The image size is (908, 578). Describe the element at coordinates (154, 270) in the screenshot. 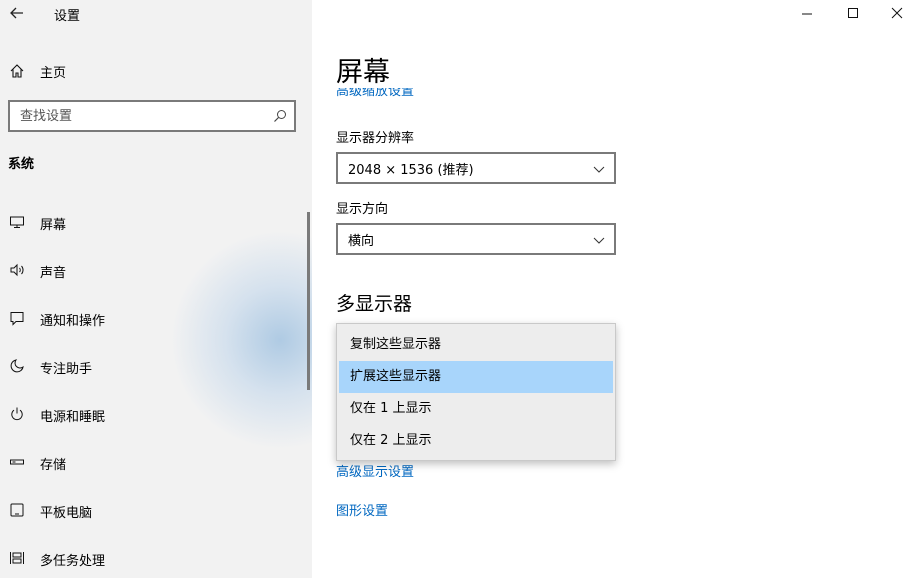

I see `sidebar-item-sound: 声音` at that location.